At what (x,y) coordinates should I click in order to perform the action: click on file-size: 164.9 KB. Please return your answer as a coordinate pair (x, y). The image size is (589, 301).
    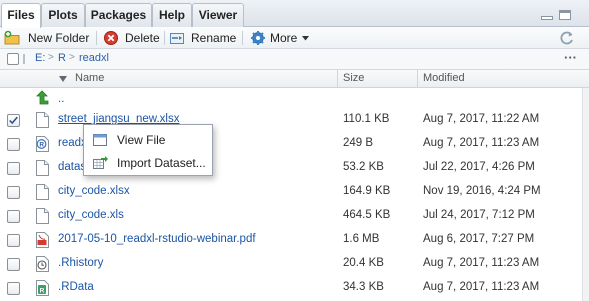
    Looking at the image, I should click on (367, 191).